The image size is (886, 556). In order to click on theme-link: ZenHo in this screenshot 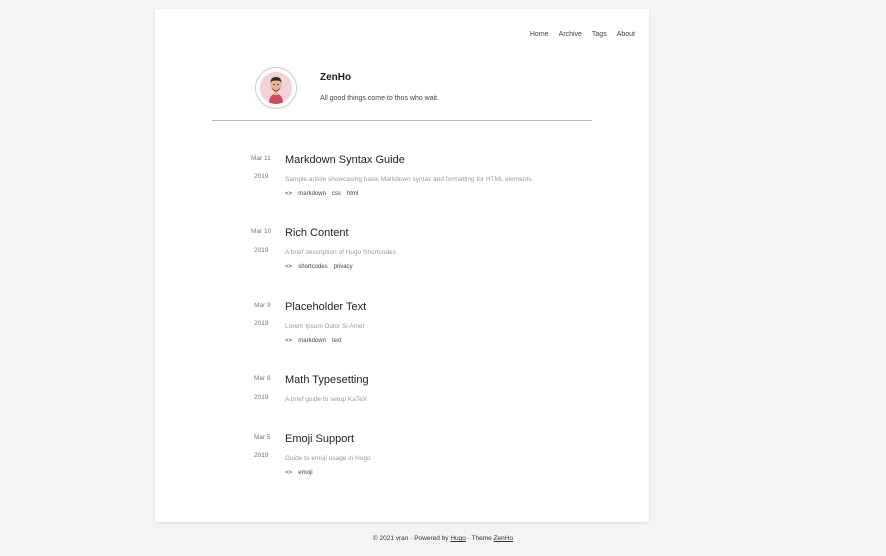, I will do `click(504, 538)`.